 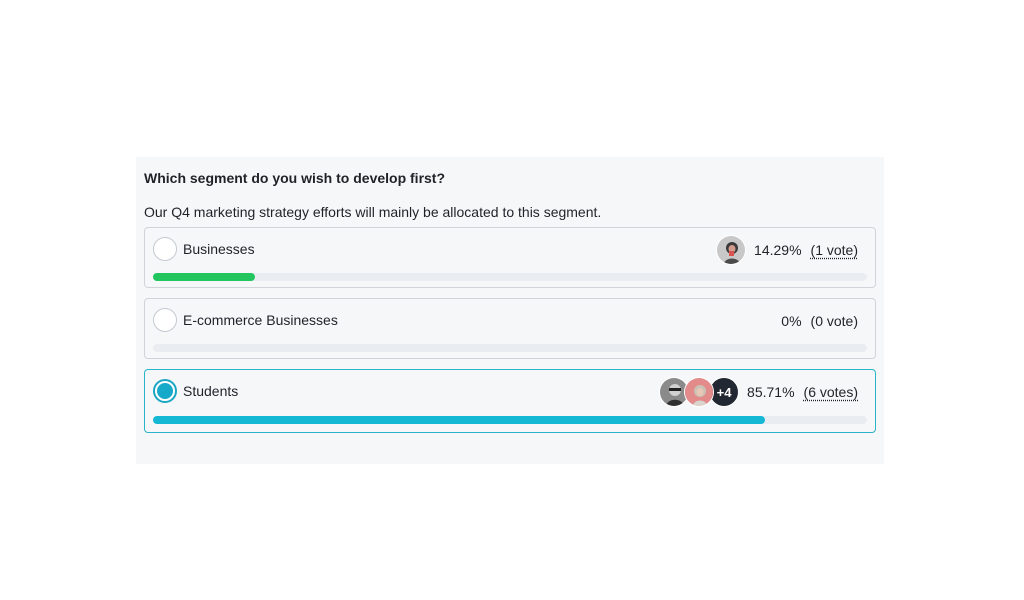 I want to click on voter-avatars: +4, so click(x=699, y=392).